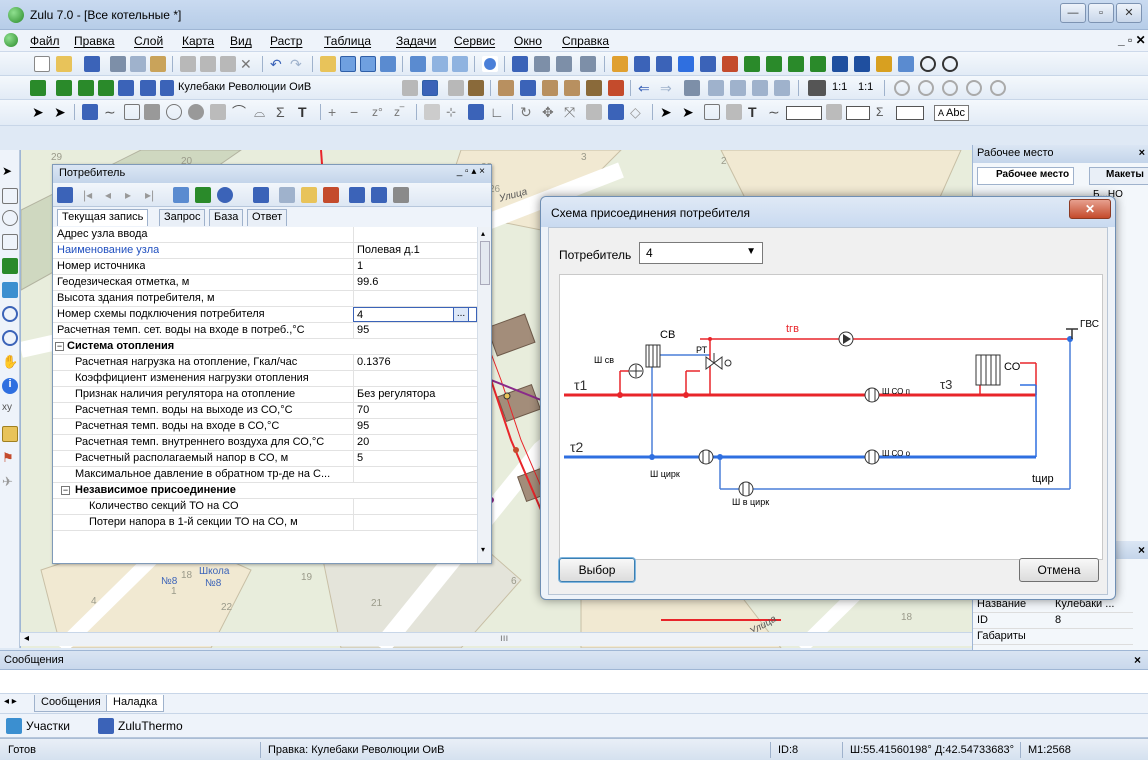 This screenshot has width=1148, height=760. I want to click on layer-tool-icon, so click(594, 112).